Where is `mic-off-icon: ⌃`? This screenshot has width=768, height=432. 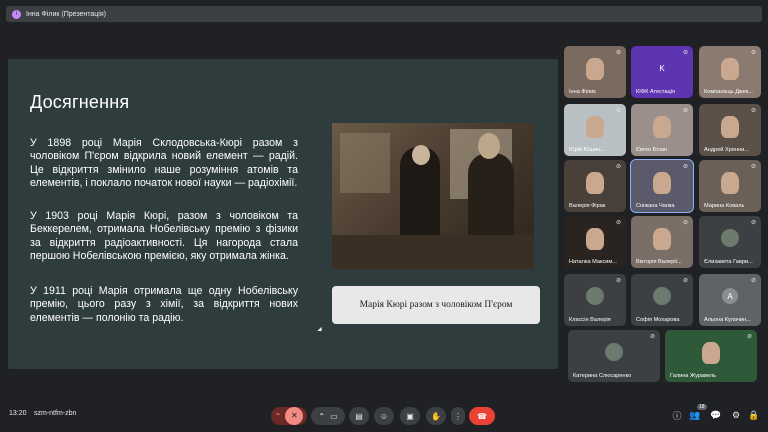
mic-off-icon: ⌃ is located at coordinates (278, 416).